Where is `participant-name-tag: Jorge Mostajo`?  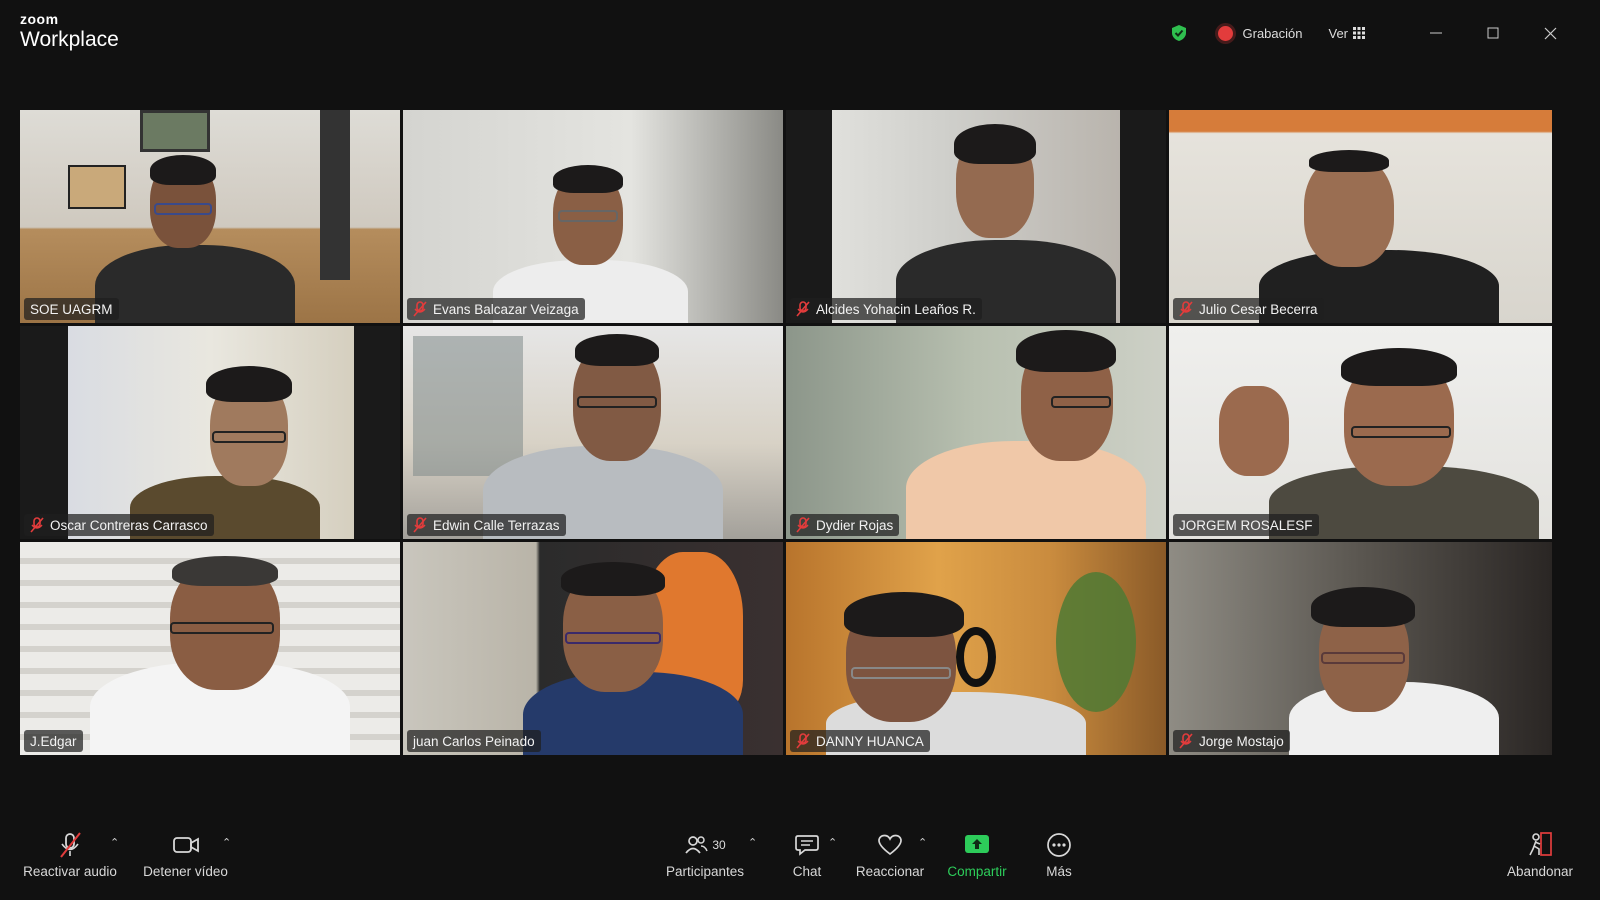
participant-name-tag: Jorge Mostajo is located at coordinates (1231, 741).